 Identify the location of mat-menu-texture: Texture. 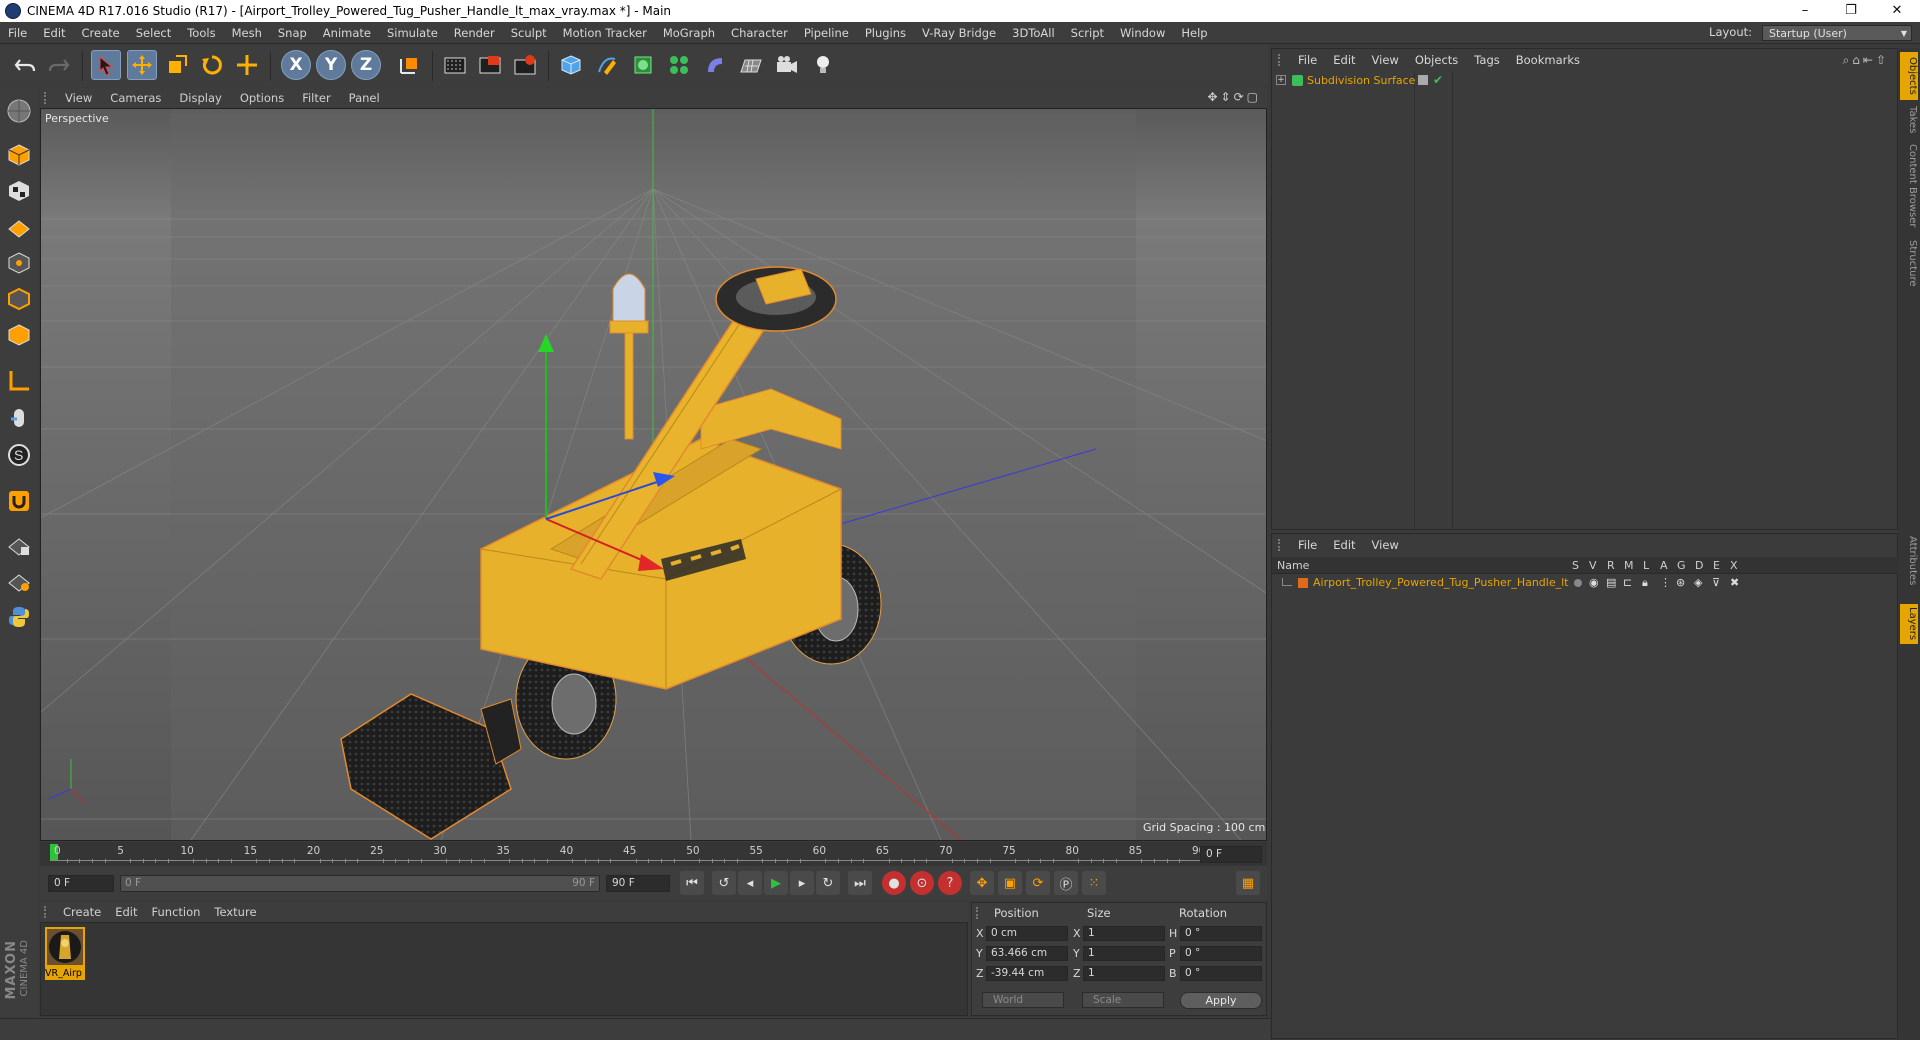
(235, 912).